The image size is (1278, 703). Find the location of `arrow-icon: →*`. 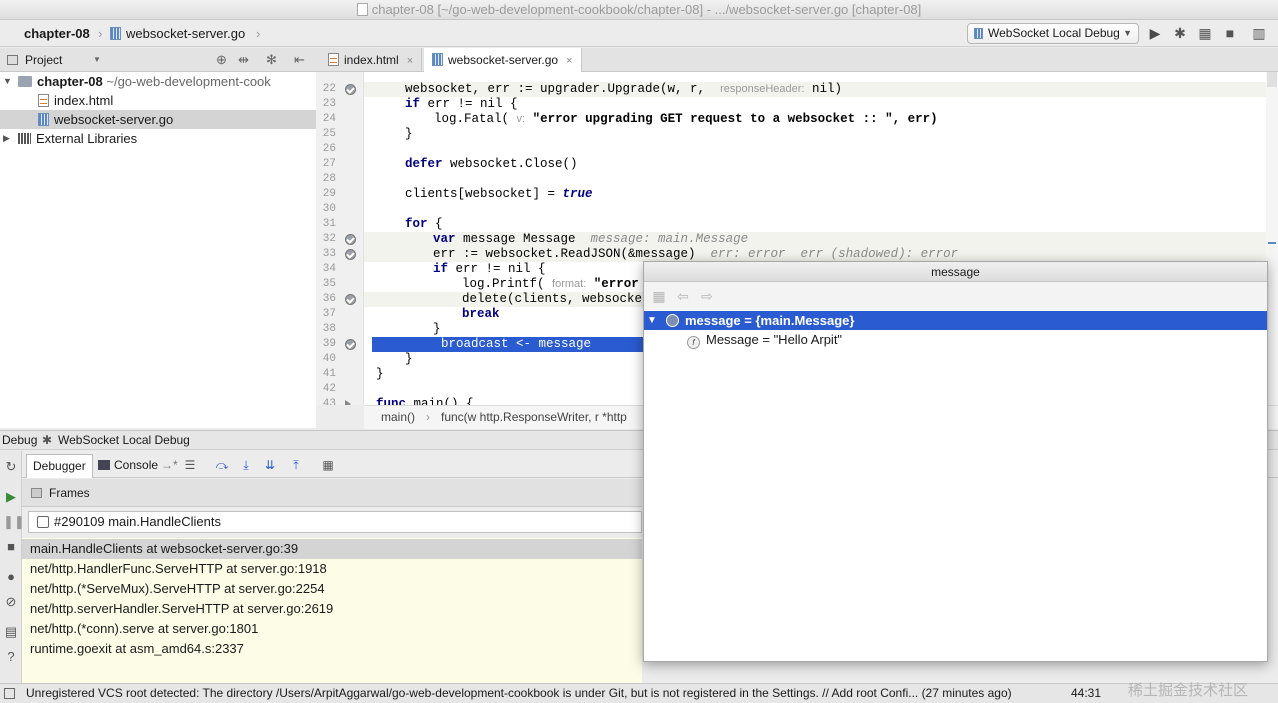

arrow-icon: →* is located at coordinates (169, 465).